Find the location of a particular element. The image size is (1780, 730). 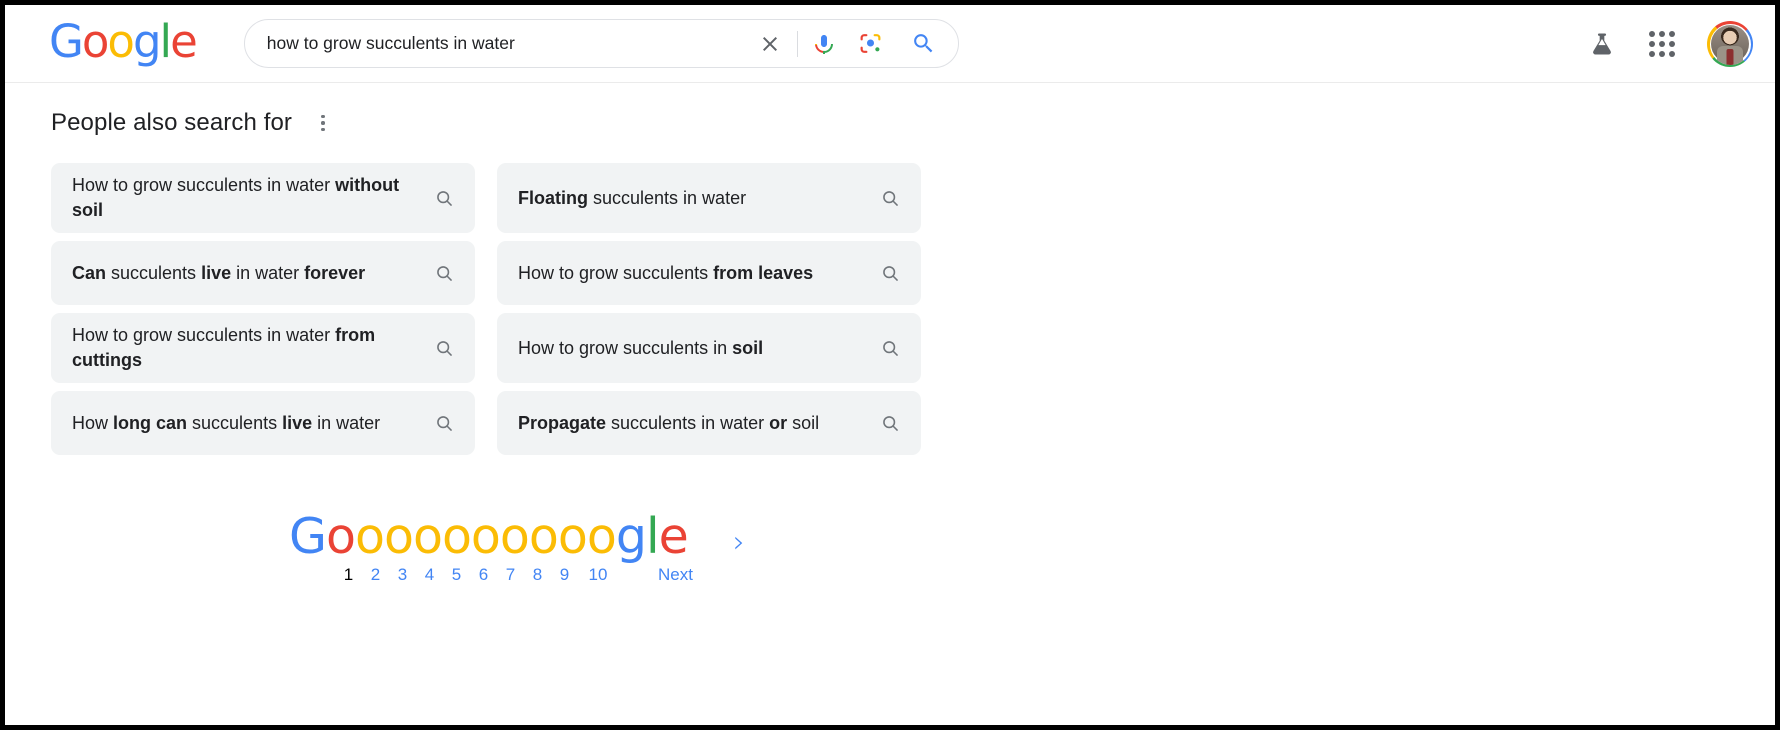

suggestion-card: How to grow succulents in soil is located at coordinates (709, 348).